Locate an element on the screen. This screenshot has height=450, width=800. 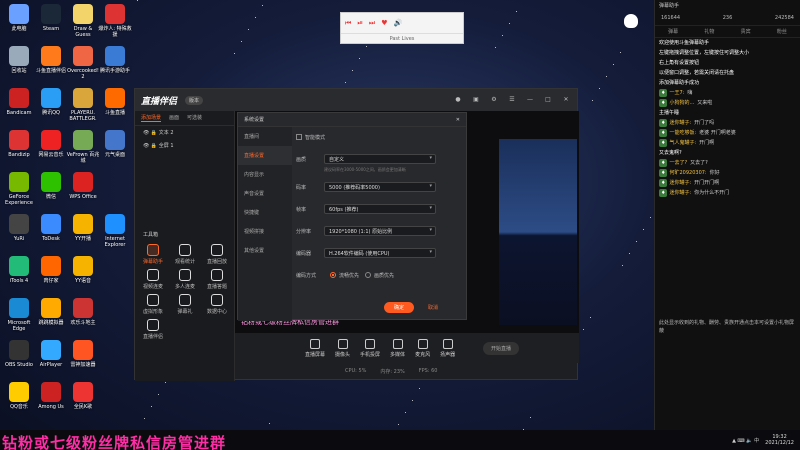
desktop-icon: YY语音 is located at coordinates (83, 278).